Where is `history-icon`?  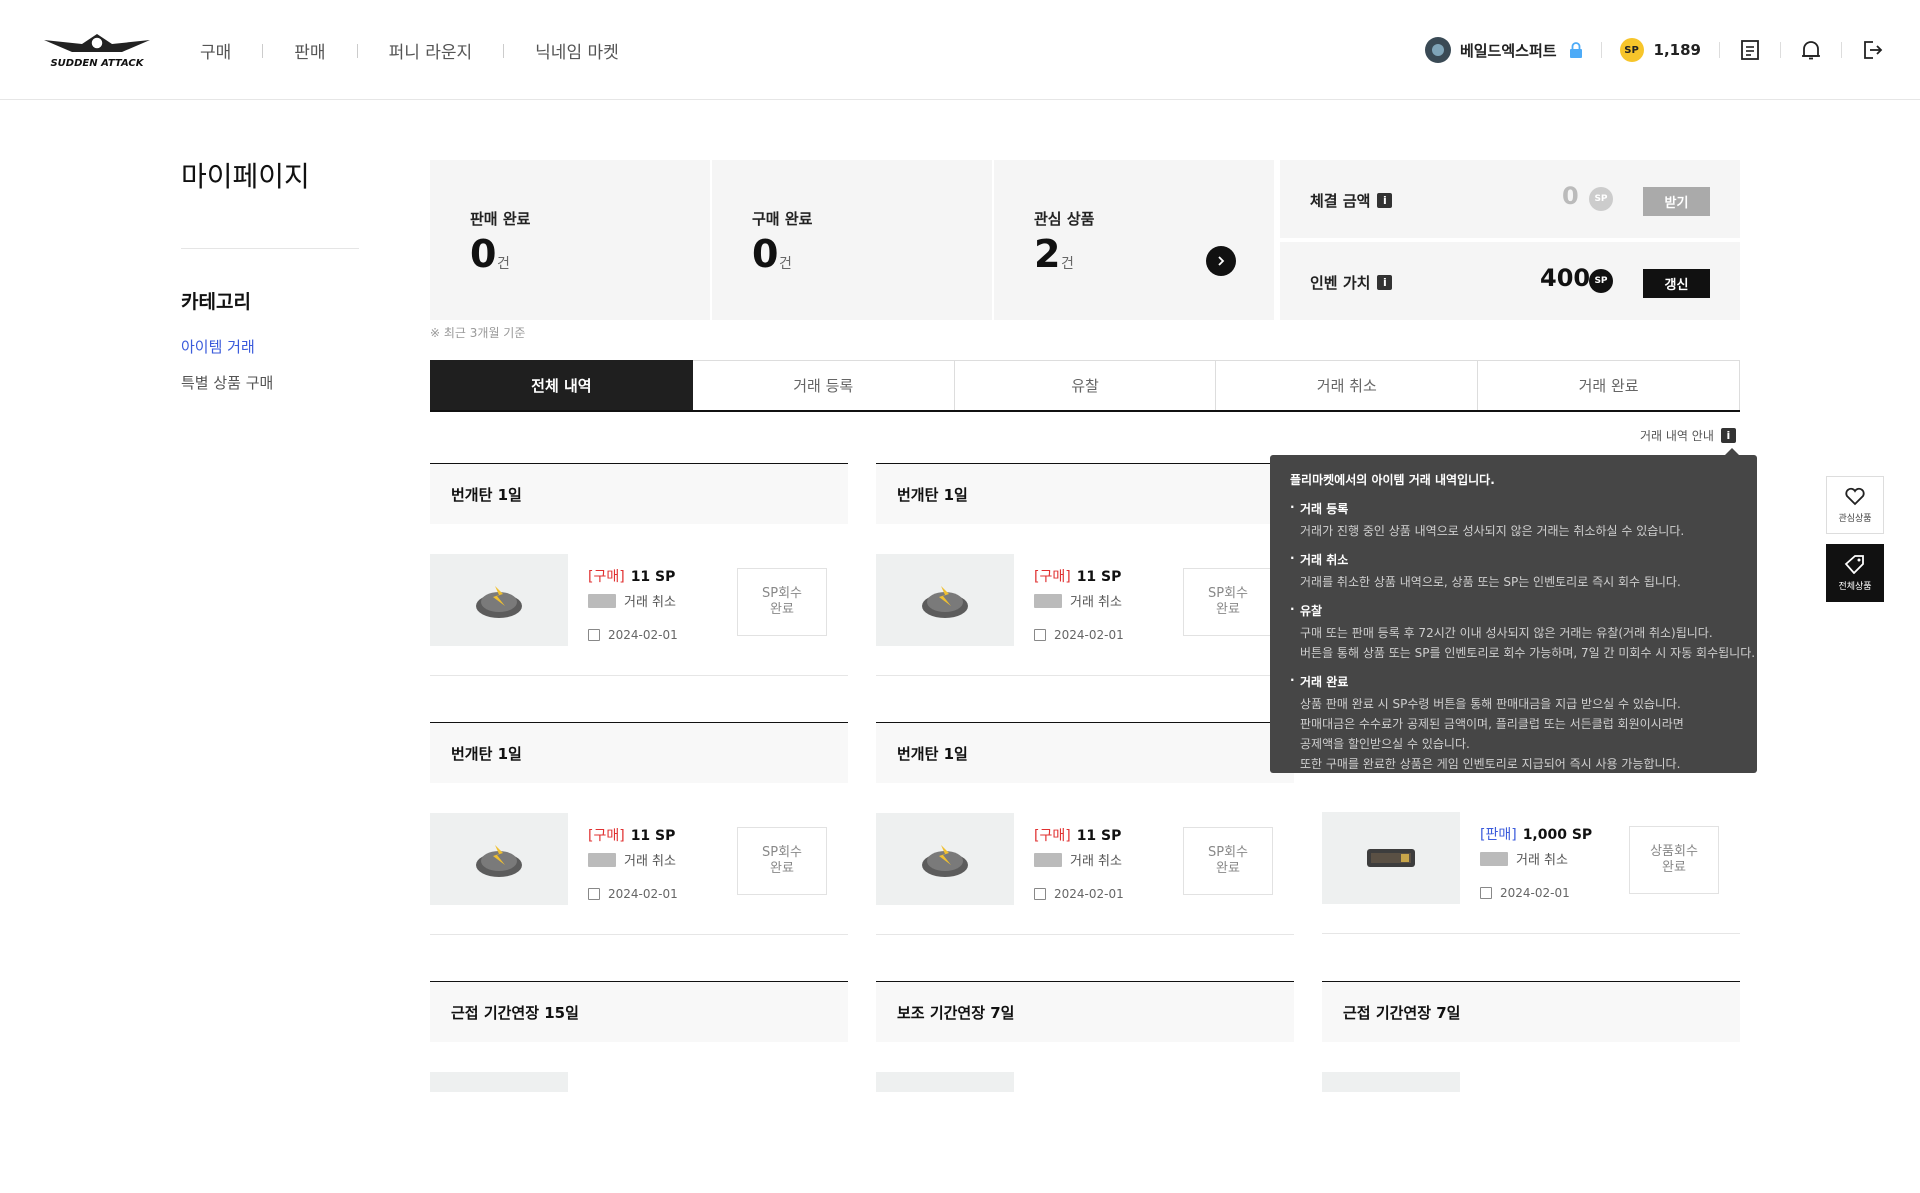
history-icon is located at coordinates (1750, 50).